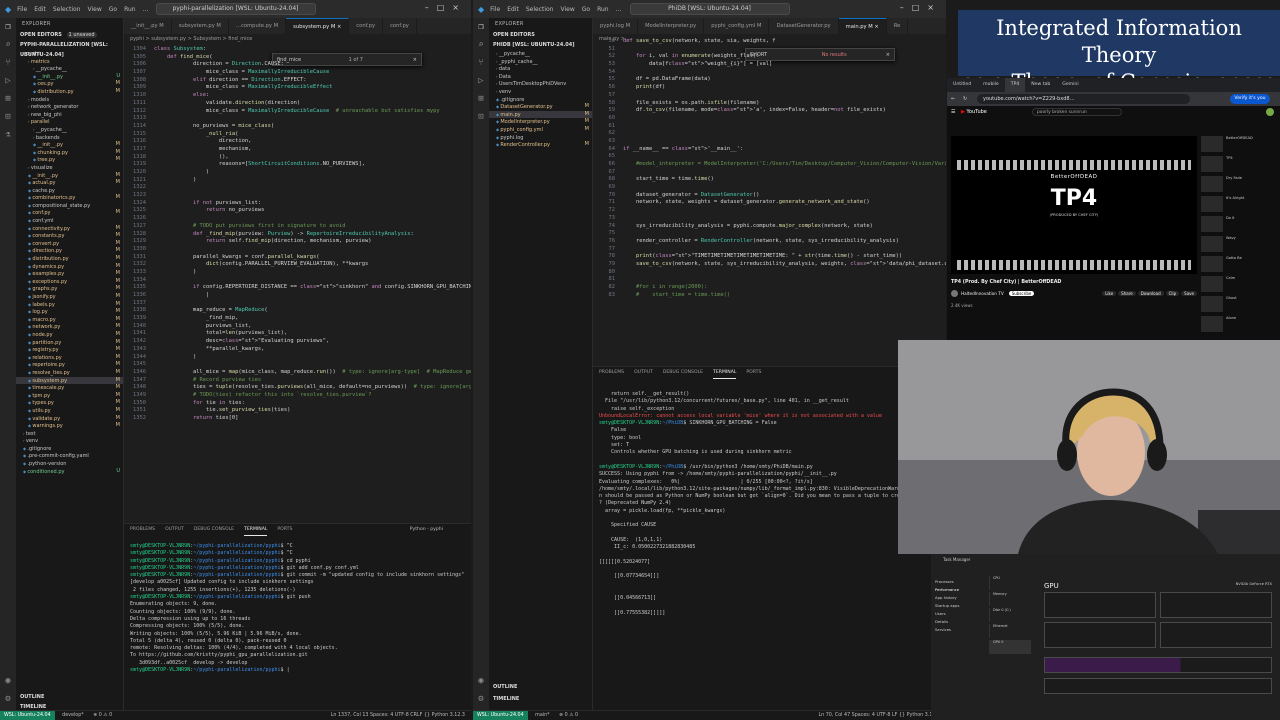  What do you see at coordinates (142, 530) in the screenshot?
I see `panel-tab: PROBLEMS` at bounding box center [142, 530].